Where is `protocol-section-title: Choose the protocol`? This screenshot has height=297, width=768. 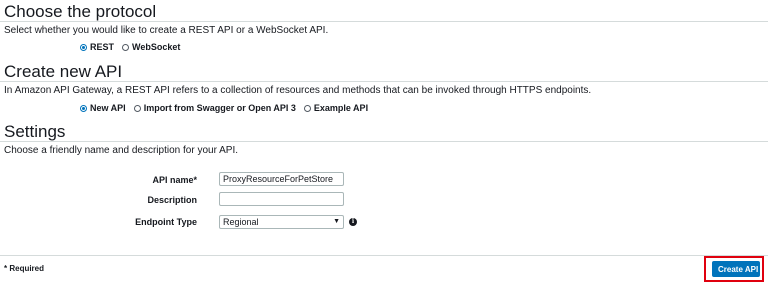 protocol-section-title: Choose the protocol is located at coordinates (80, 11).